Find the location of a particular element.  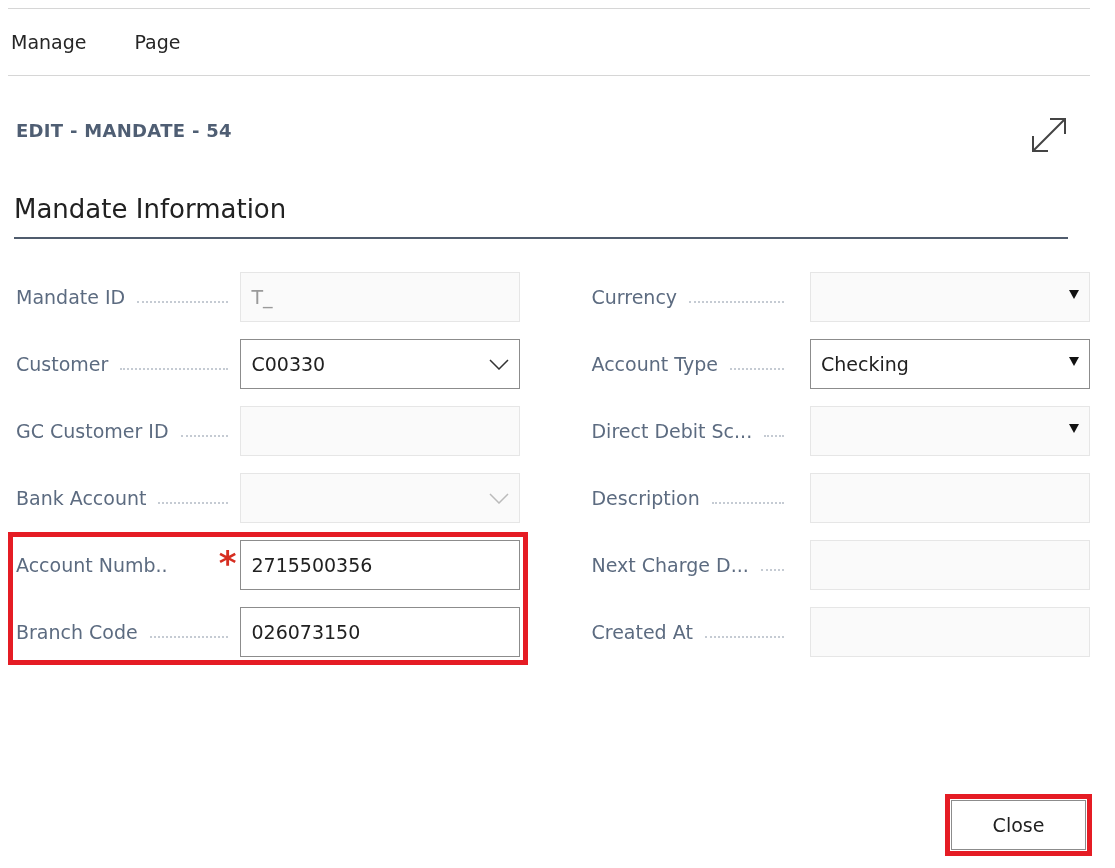

page-title: EDIT - MANDATE - 54 is located at coordinates (124, 130).